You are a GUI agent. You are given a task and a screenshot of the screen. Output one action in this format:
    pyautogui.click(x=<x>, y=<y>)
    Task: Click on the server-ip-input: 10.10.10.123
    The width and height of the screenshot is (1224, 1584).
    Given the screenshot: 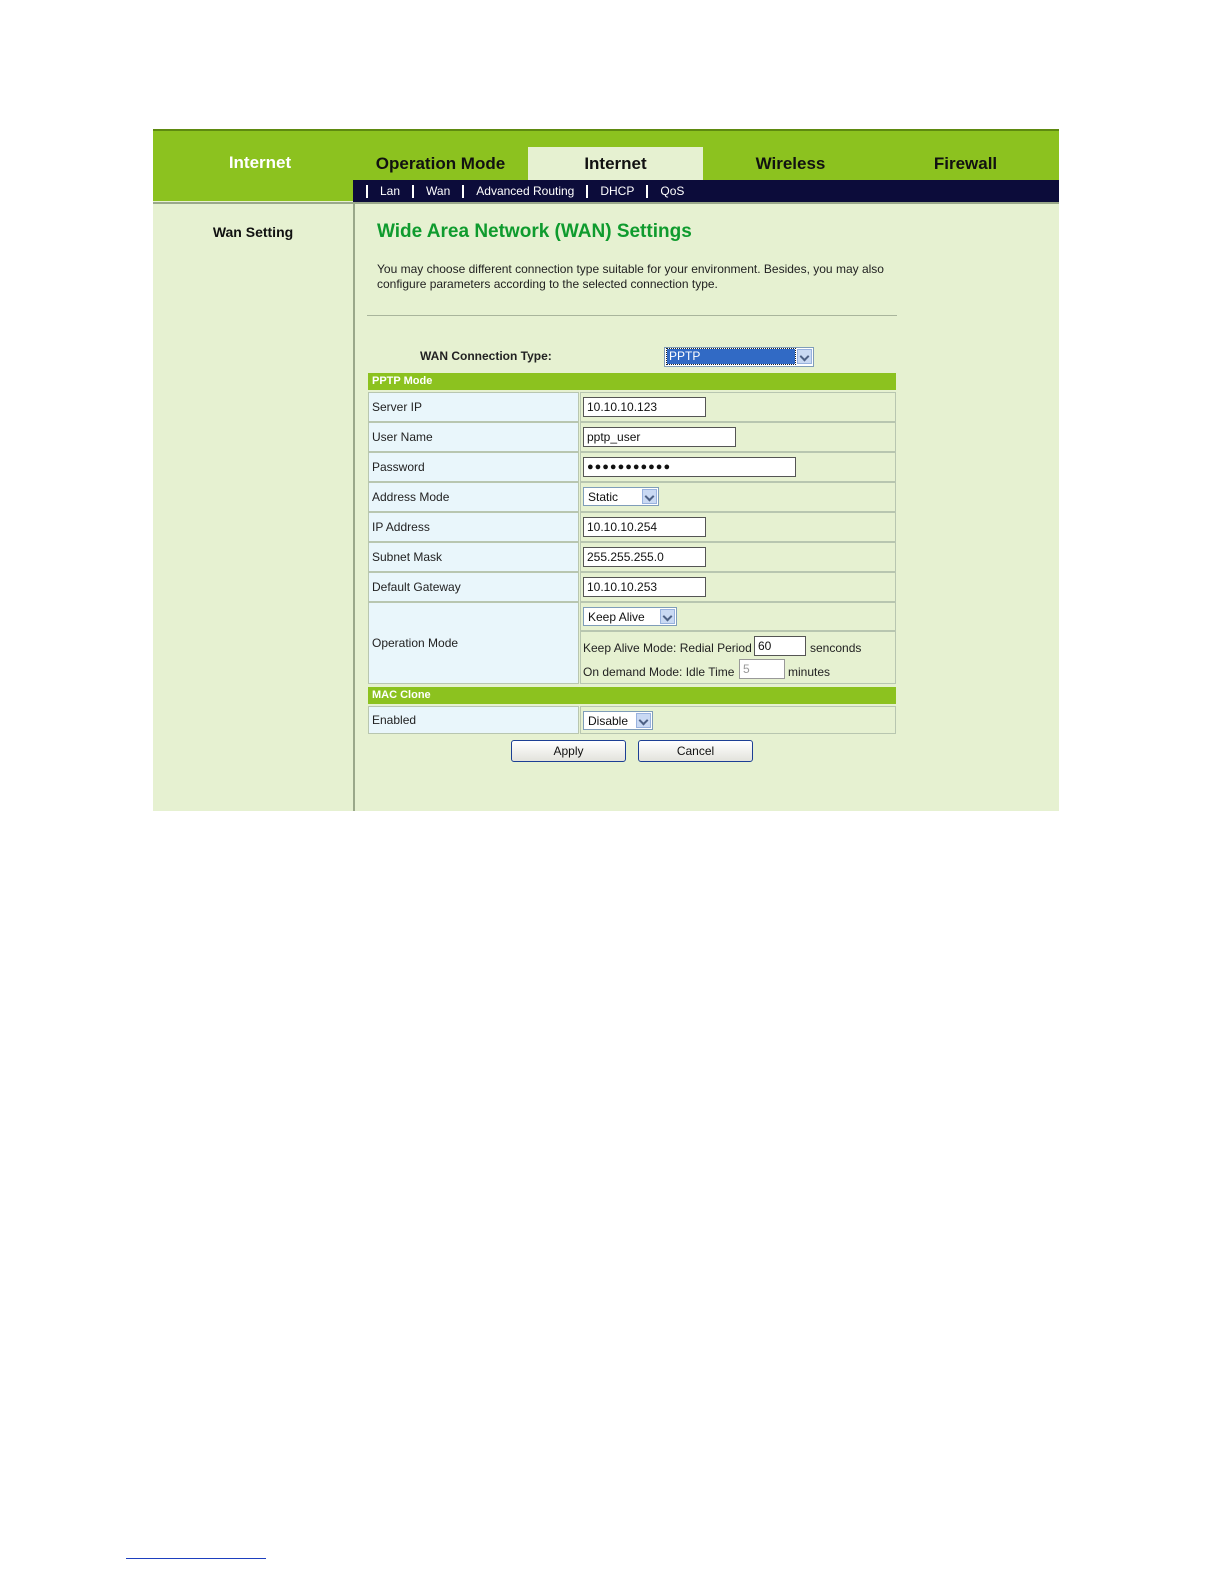 What is the action you would take?
    pyautogui.click(x=644, y=407)
    